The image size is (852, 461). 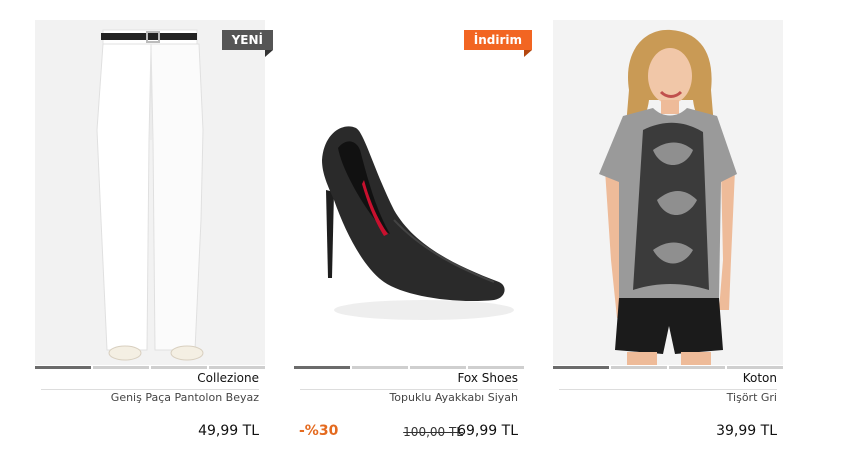 What do you see at coordinates (746, 431) in the screenshot?
I see `product-price: 39,99 TL` at bounding box center [746, 431].